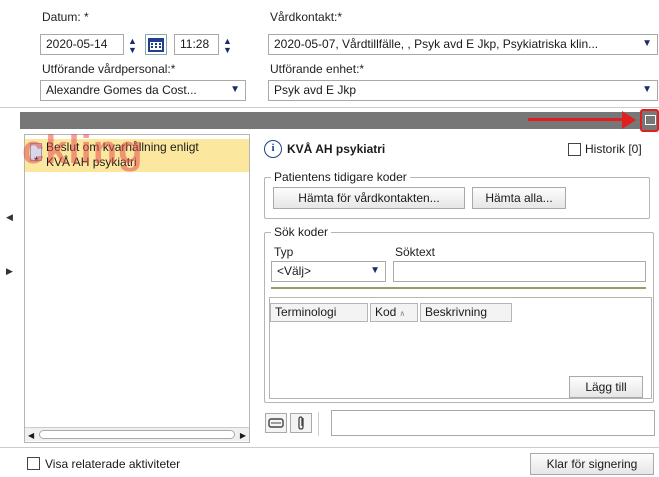 The image size is (659, 477). What do you see at coordinates (306, 17) in the screenshot?
I see `contact-label: Vårdkontakt:*` at bounding box center [306, 17].